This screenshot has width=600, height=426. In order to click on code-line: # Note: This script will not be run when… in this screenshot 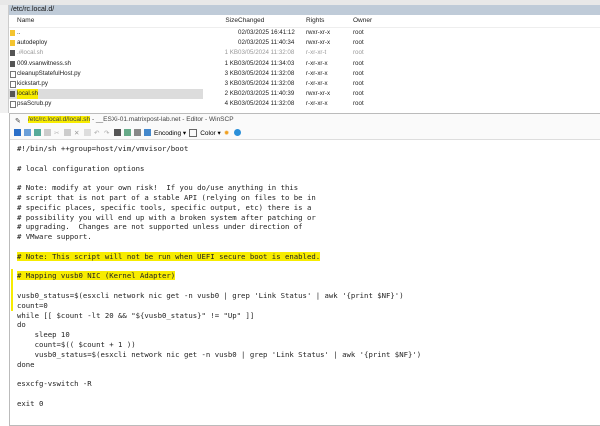, I will do `click(308, 256)`.